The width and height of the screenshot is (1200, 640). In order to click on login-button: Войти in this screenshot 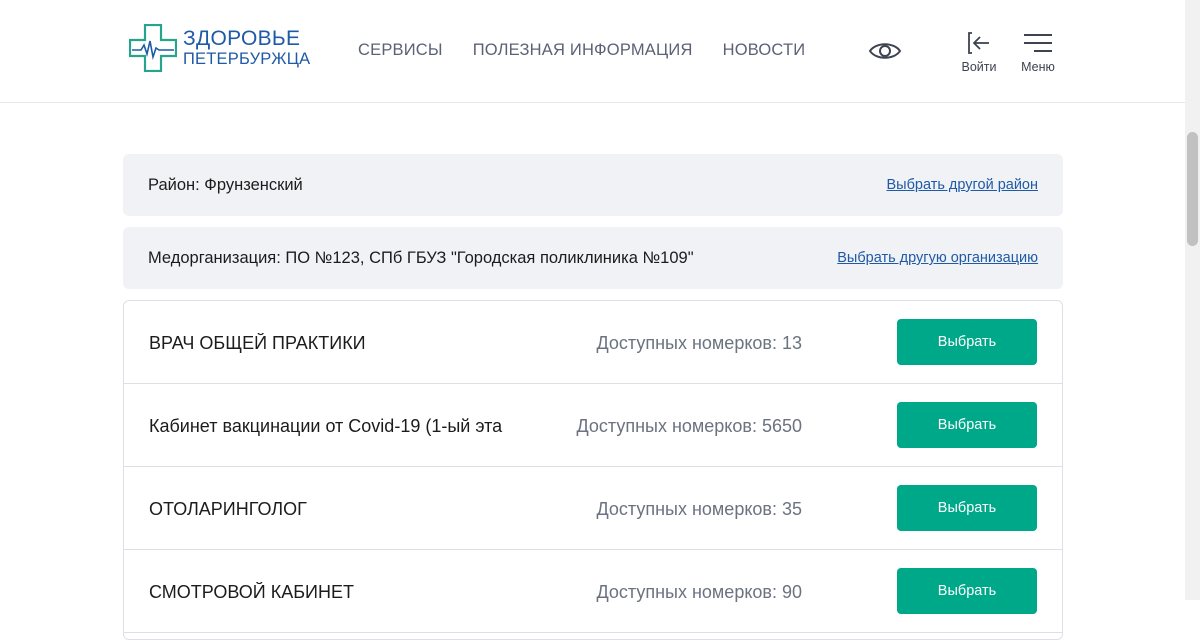, I will do `click(979, 52)`.